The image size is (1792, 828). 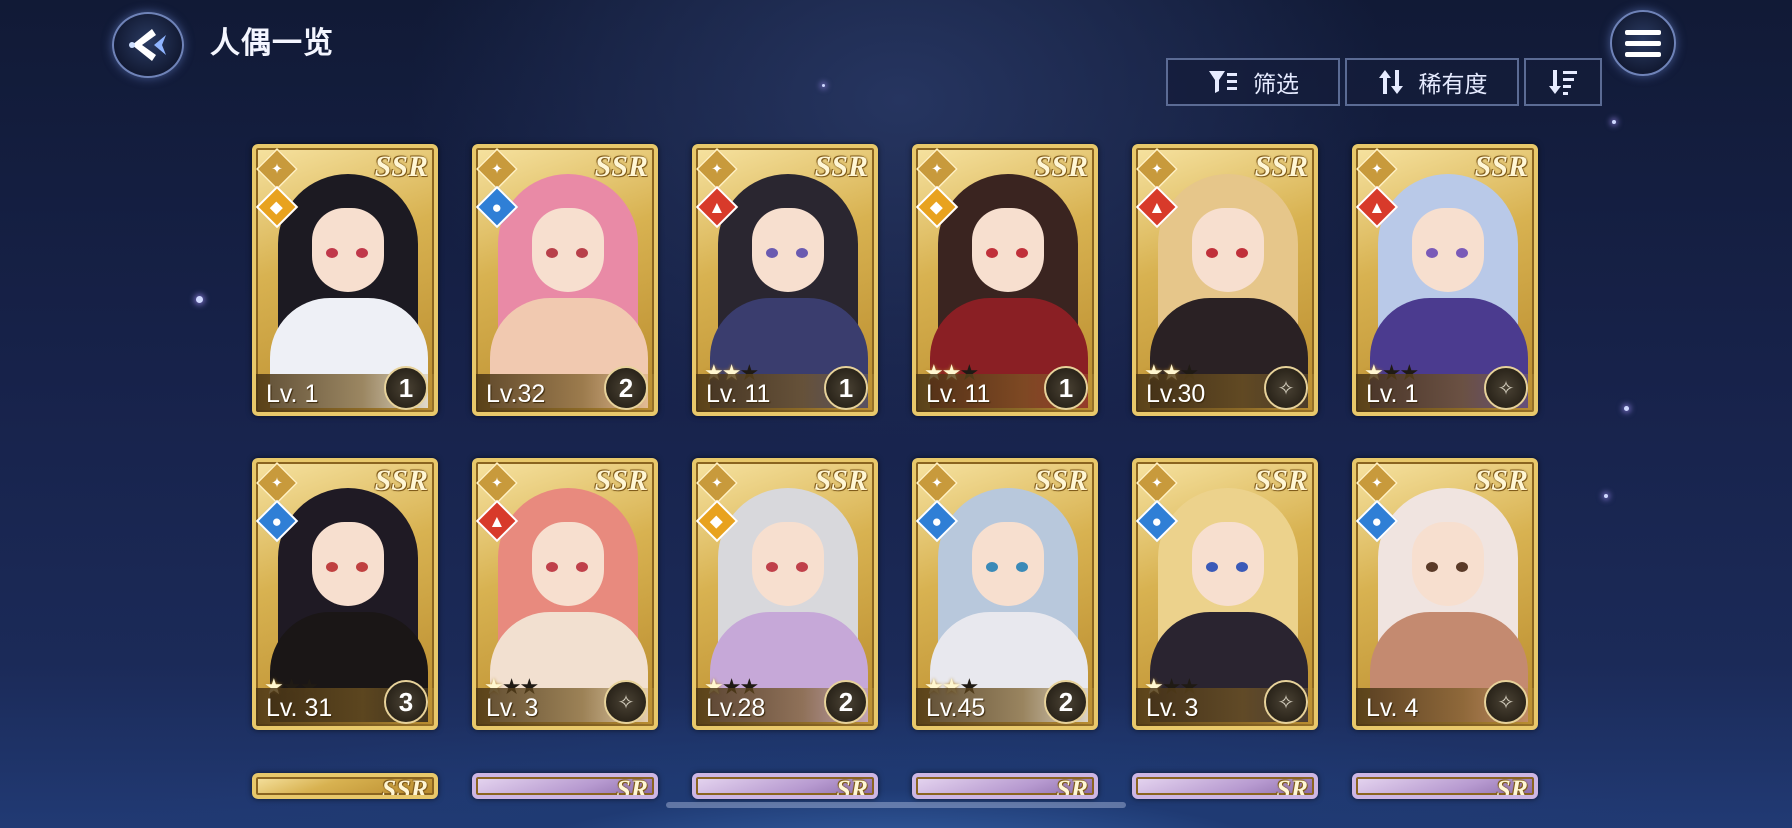 I want to click on level-text: Lv. 4, so click(x=1392, y=708).